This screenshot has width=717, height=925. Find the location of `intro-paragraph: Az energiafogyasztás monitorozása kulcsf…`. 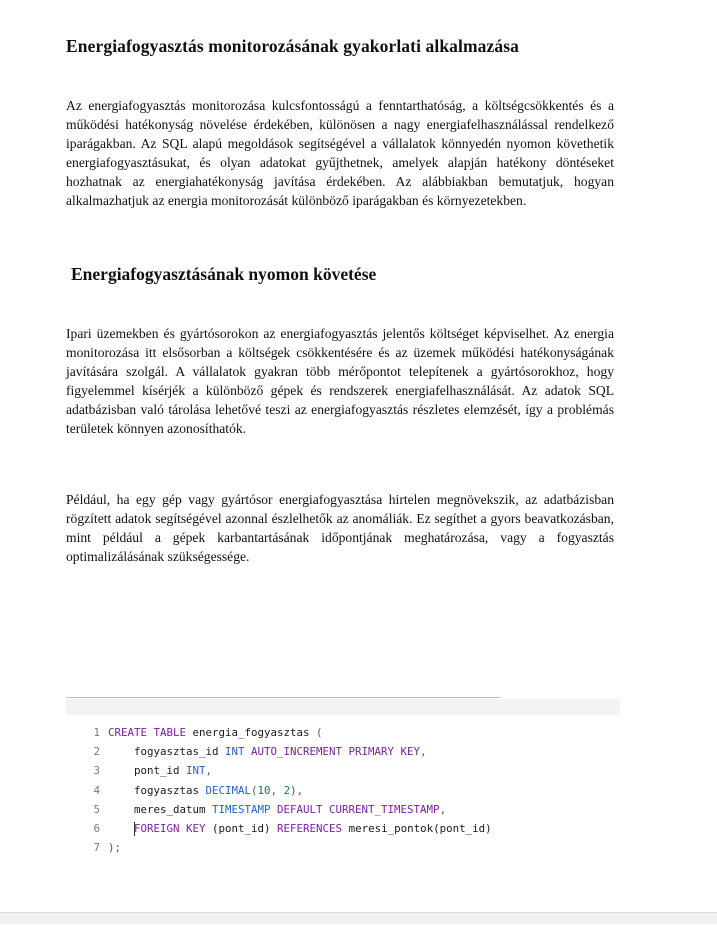

intro-paragraph: Az energiafogyasztás monitorozása kulcsf… is located at coordinates (340, 153).